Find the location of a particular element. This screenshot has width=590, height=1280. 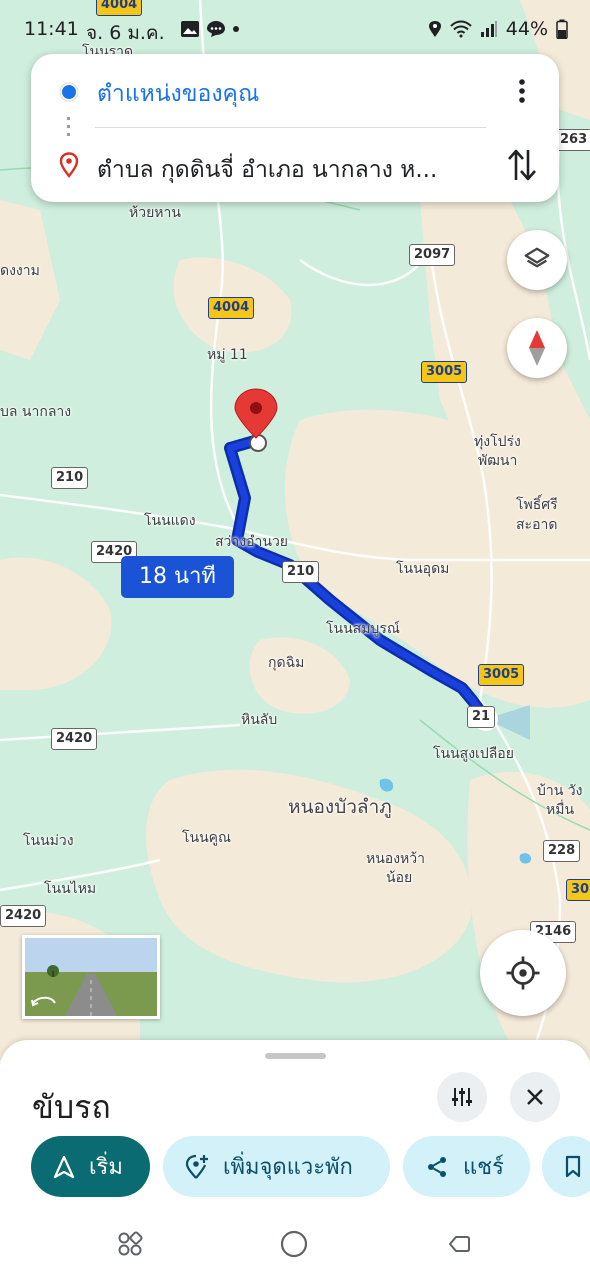

swap-vertical-icon is located at coordinates (522, 165).